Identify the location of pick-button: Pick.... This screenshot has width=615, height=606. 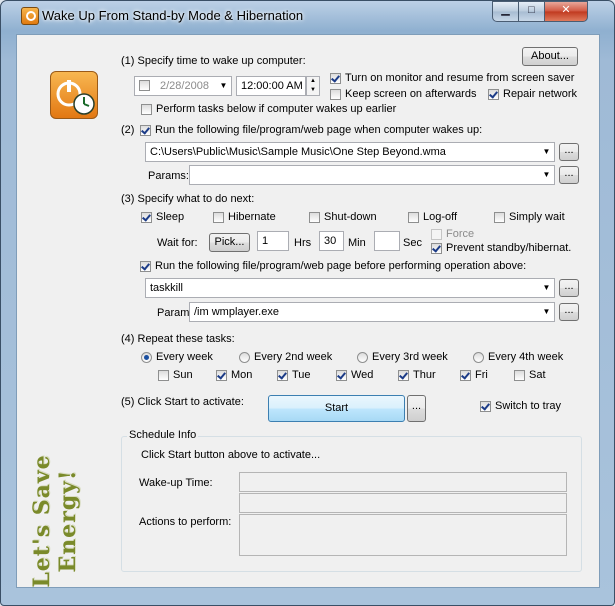
(229, 242).